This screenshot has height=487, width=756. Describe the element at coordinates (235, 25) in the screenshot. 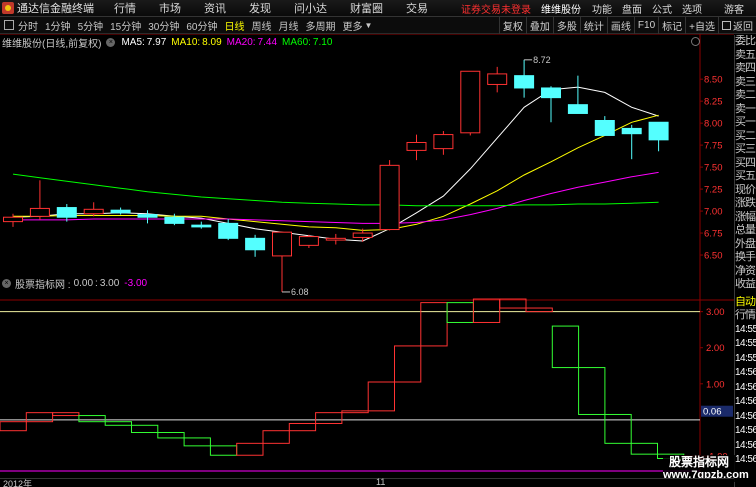

I see `period-daily: 日线` at that location.